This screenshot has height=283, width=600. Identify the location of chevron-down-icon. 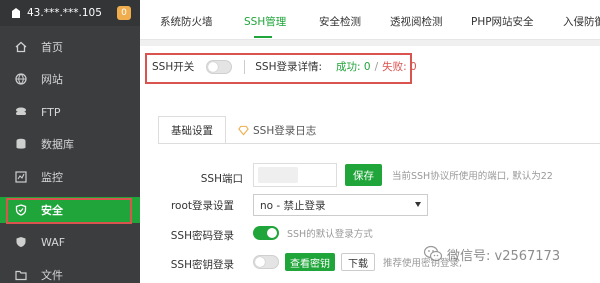
(418, 204).